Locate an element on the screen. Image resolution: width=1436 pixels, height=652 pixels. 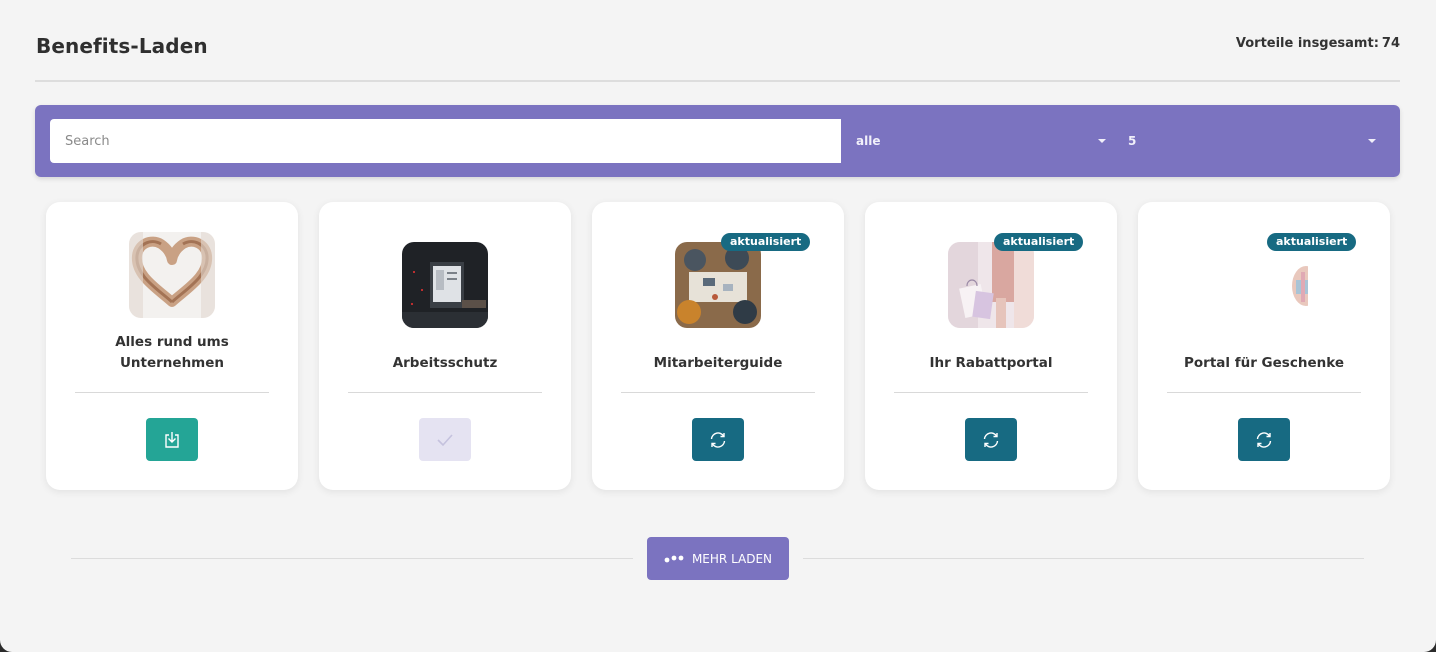
load-more-label: MEHR LADEN is located at coordinates (732, 558).